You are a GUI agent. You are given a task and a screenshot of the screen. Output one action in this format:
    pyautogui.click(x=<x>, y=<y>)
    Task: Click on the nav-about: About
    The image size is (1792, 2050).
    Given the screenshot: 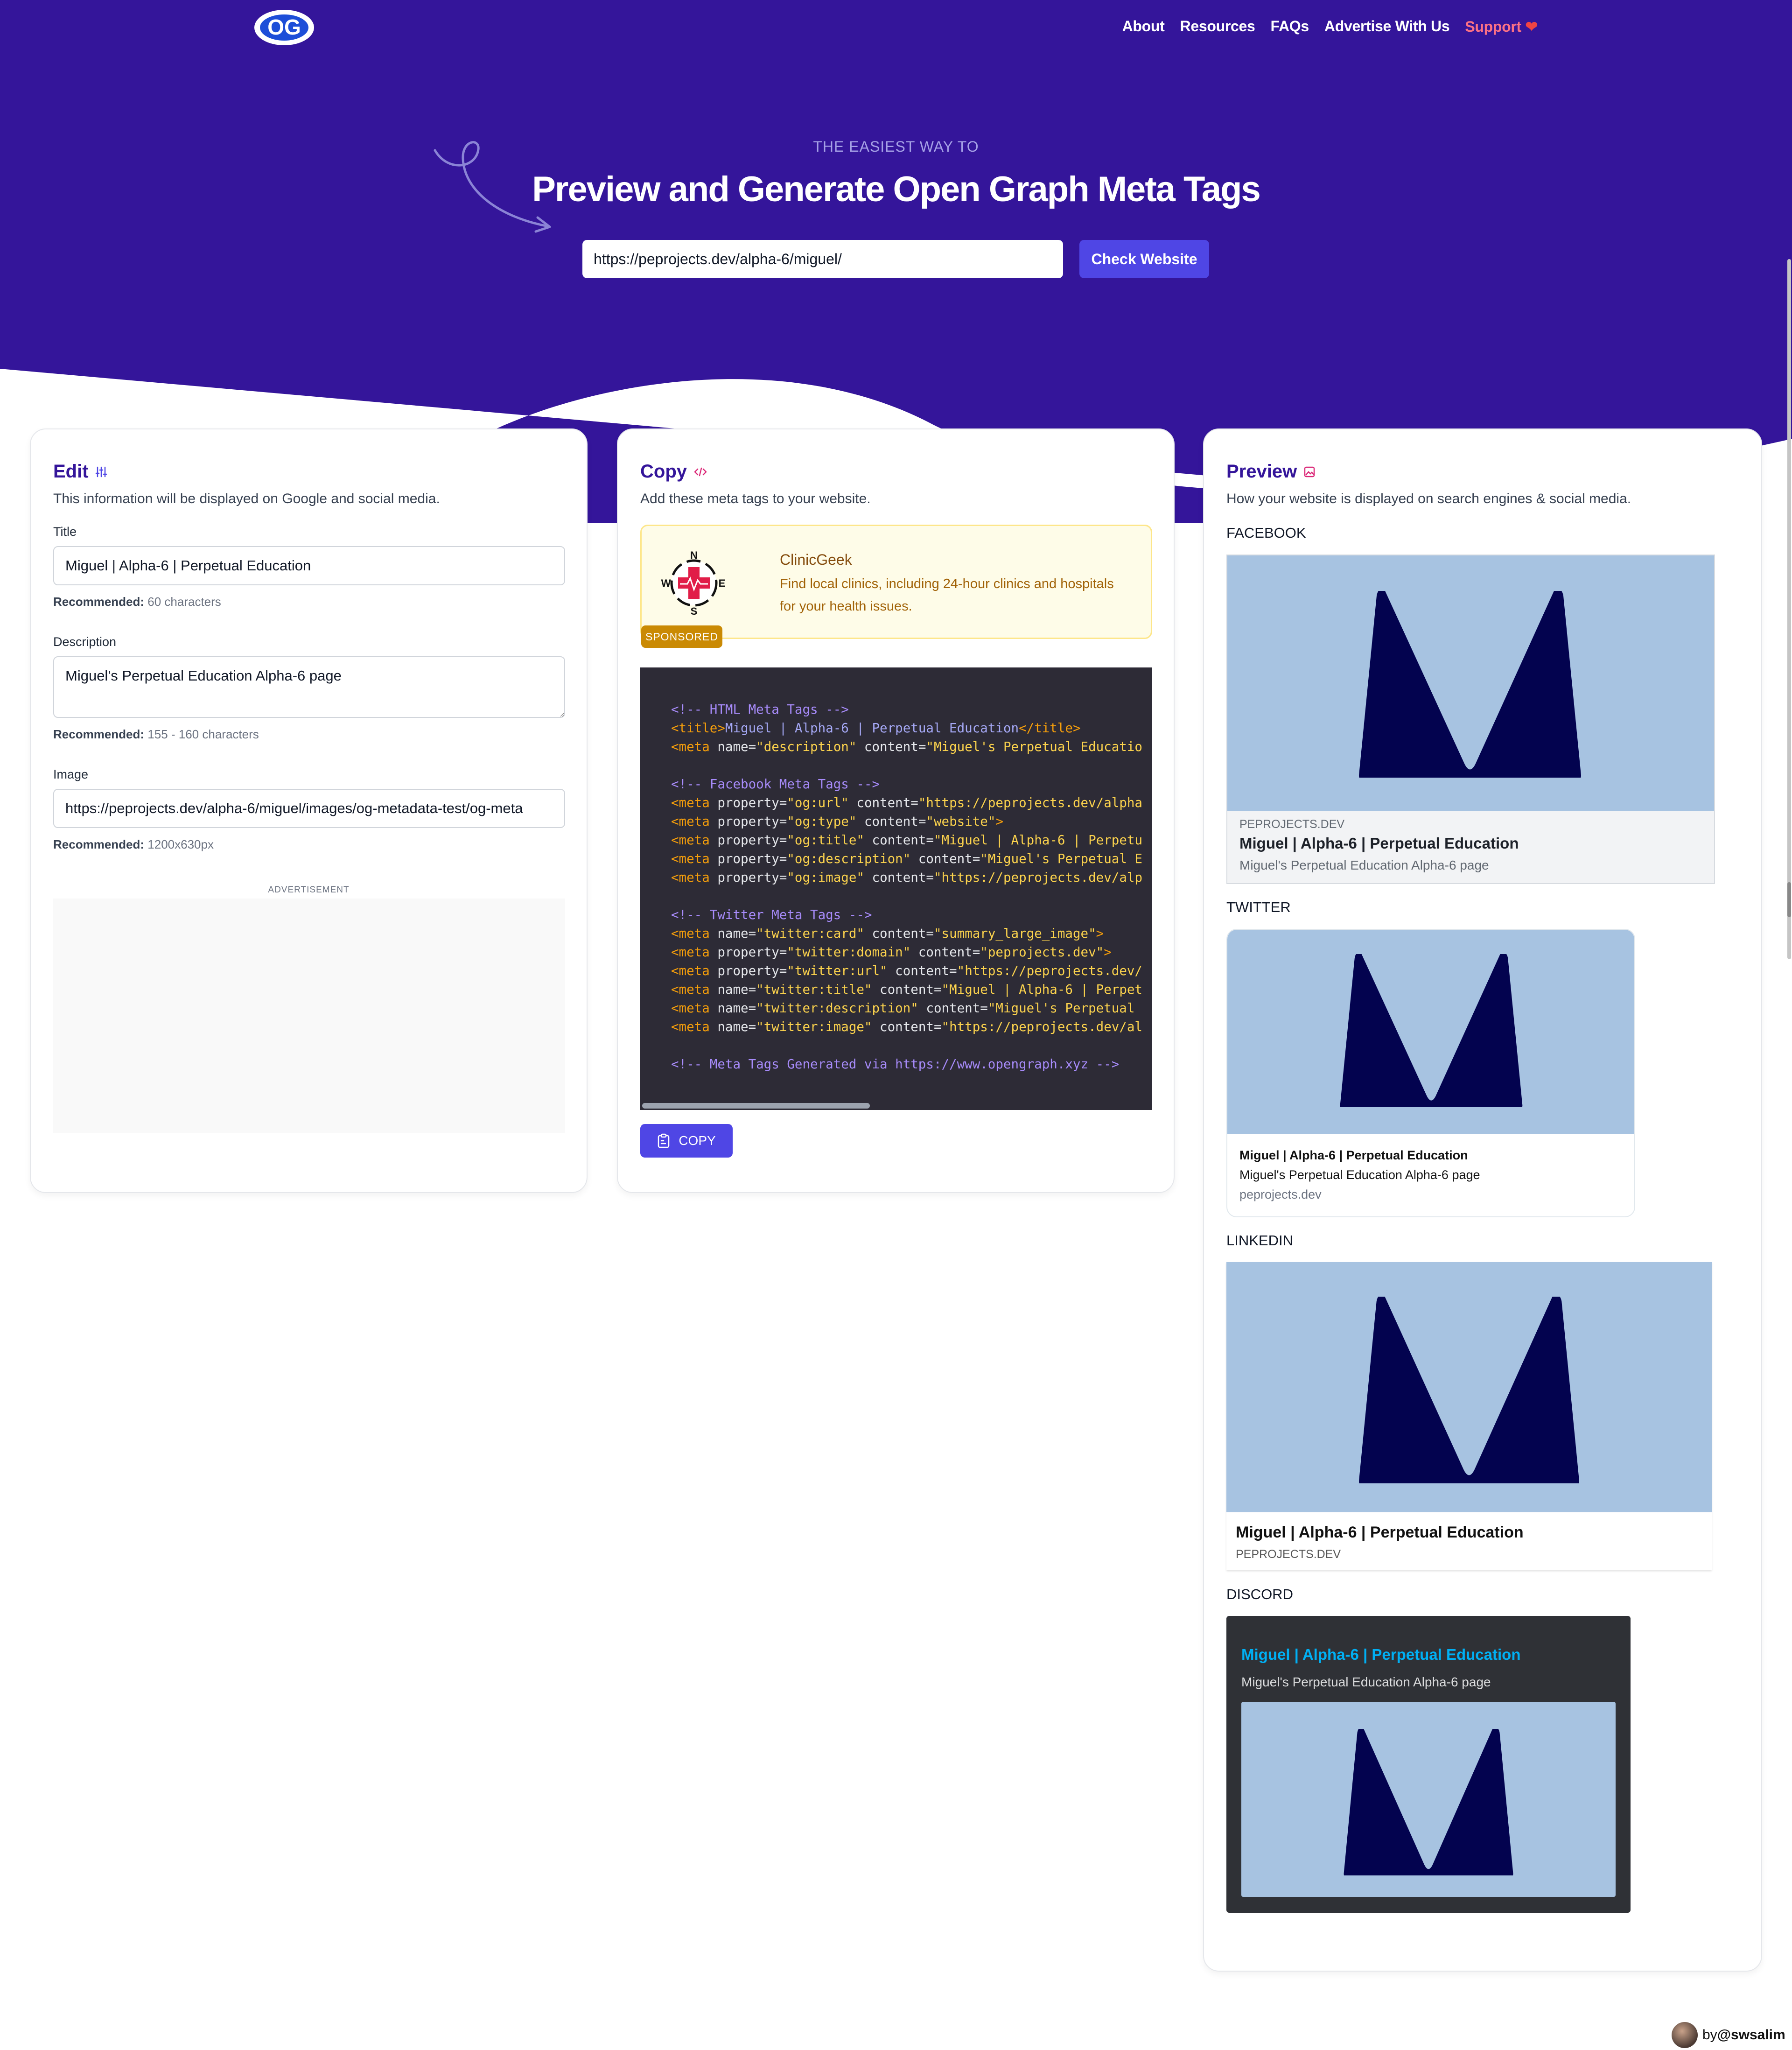 What is the action you would take?
    pyautogui.click(x=1143, y=26)
    